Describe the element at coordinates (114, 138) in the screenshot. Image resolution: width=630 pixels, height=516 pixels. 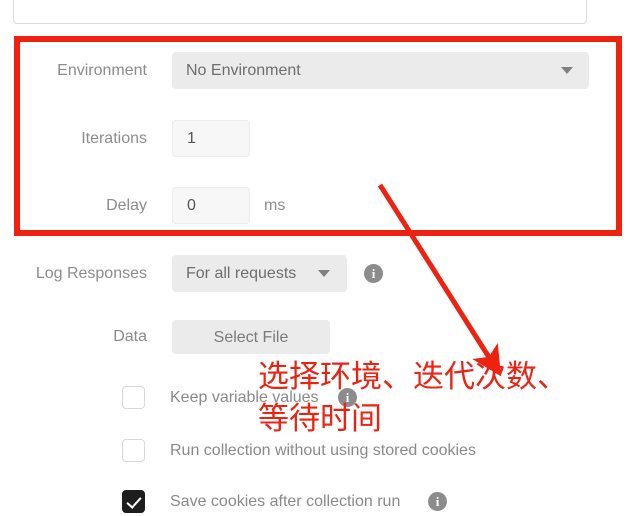
I see `iterations-label: Iterations` at that location.